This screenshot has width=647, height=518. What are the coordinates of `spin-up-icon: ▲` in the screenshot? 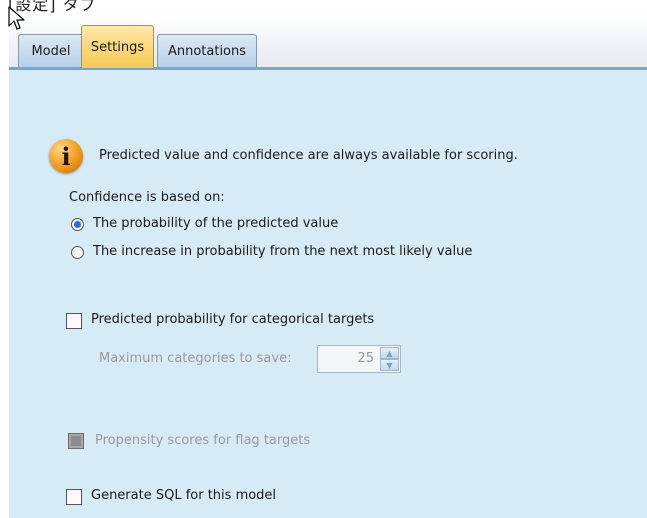 It's located at (389, 353).